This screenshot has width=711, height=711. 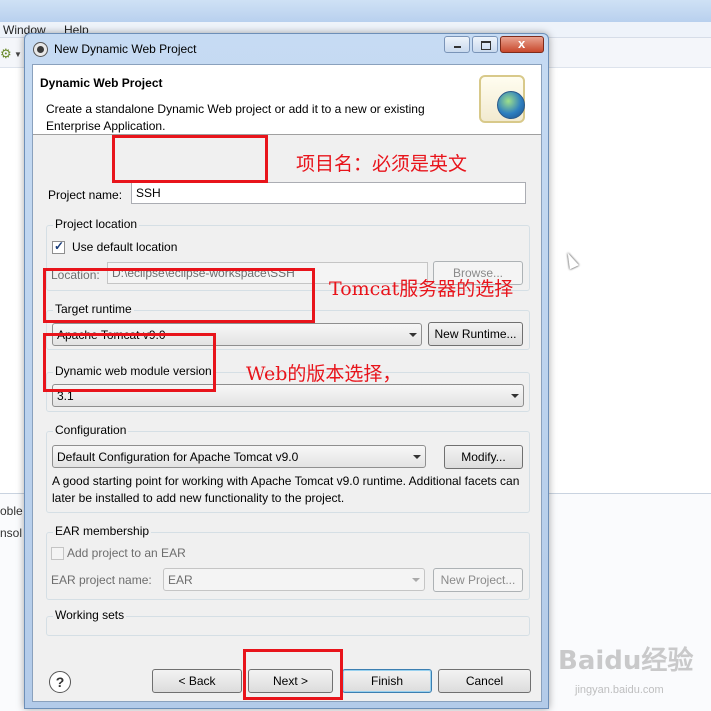 What do you see at coordinates (485, 44) in the screenshot?
I see `maximize-button` at bounding box center [485, 44].